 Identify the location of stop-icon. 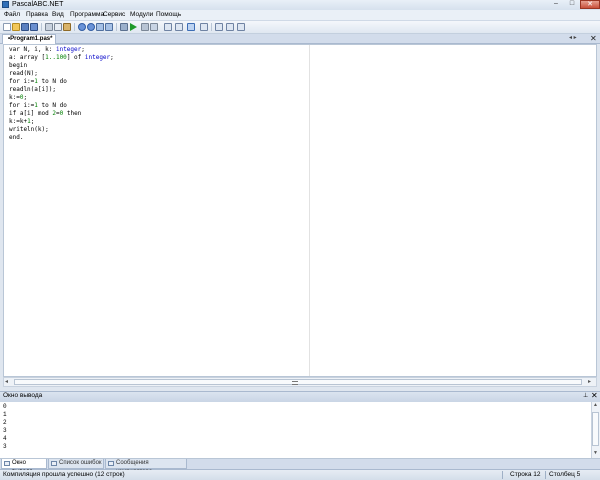
(145, 27).